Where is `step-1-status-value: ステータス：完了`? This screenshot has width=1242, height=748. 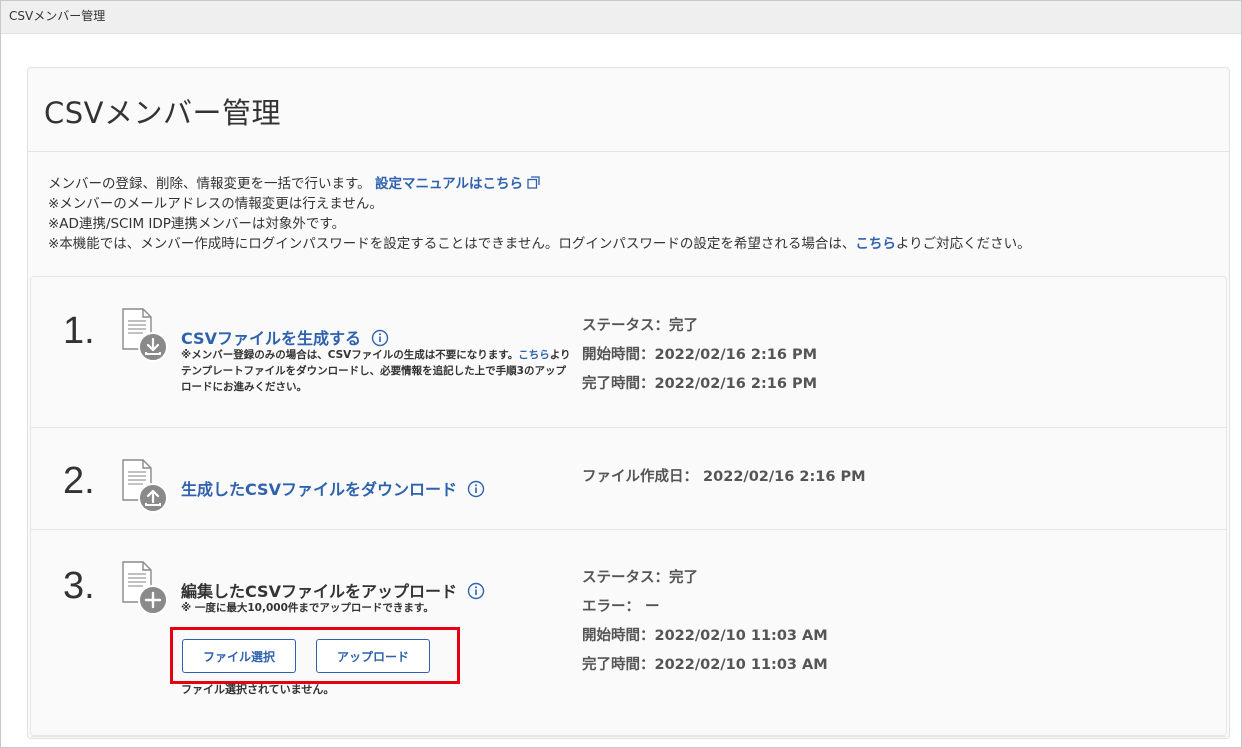
step-1-status-value: ステータス：完了 is located at coordinates (640, 326).